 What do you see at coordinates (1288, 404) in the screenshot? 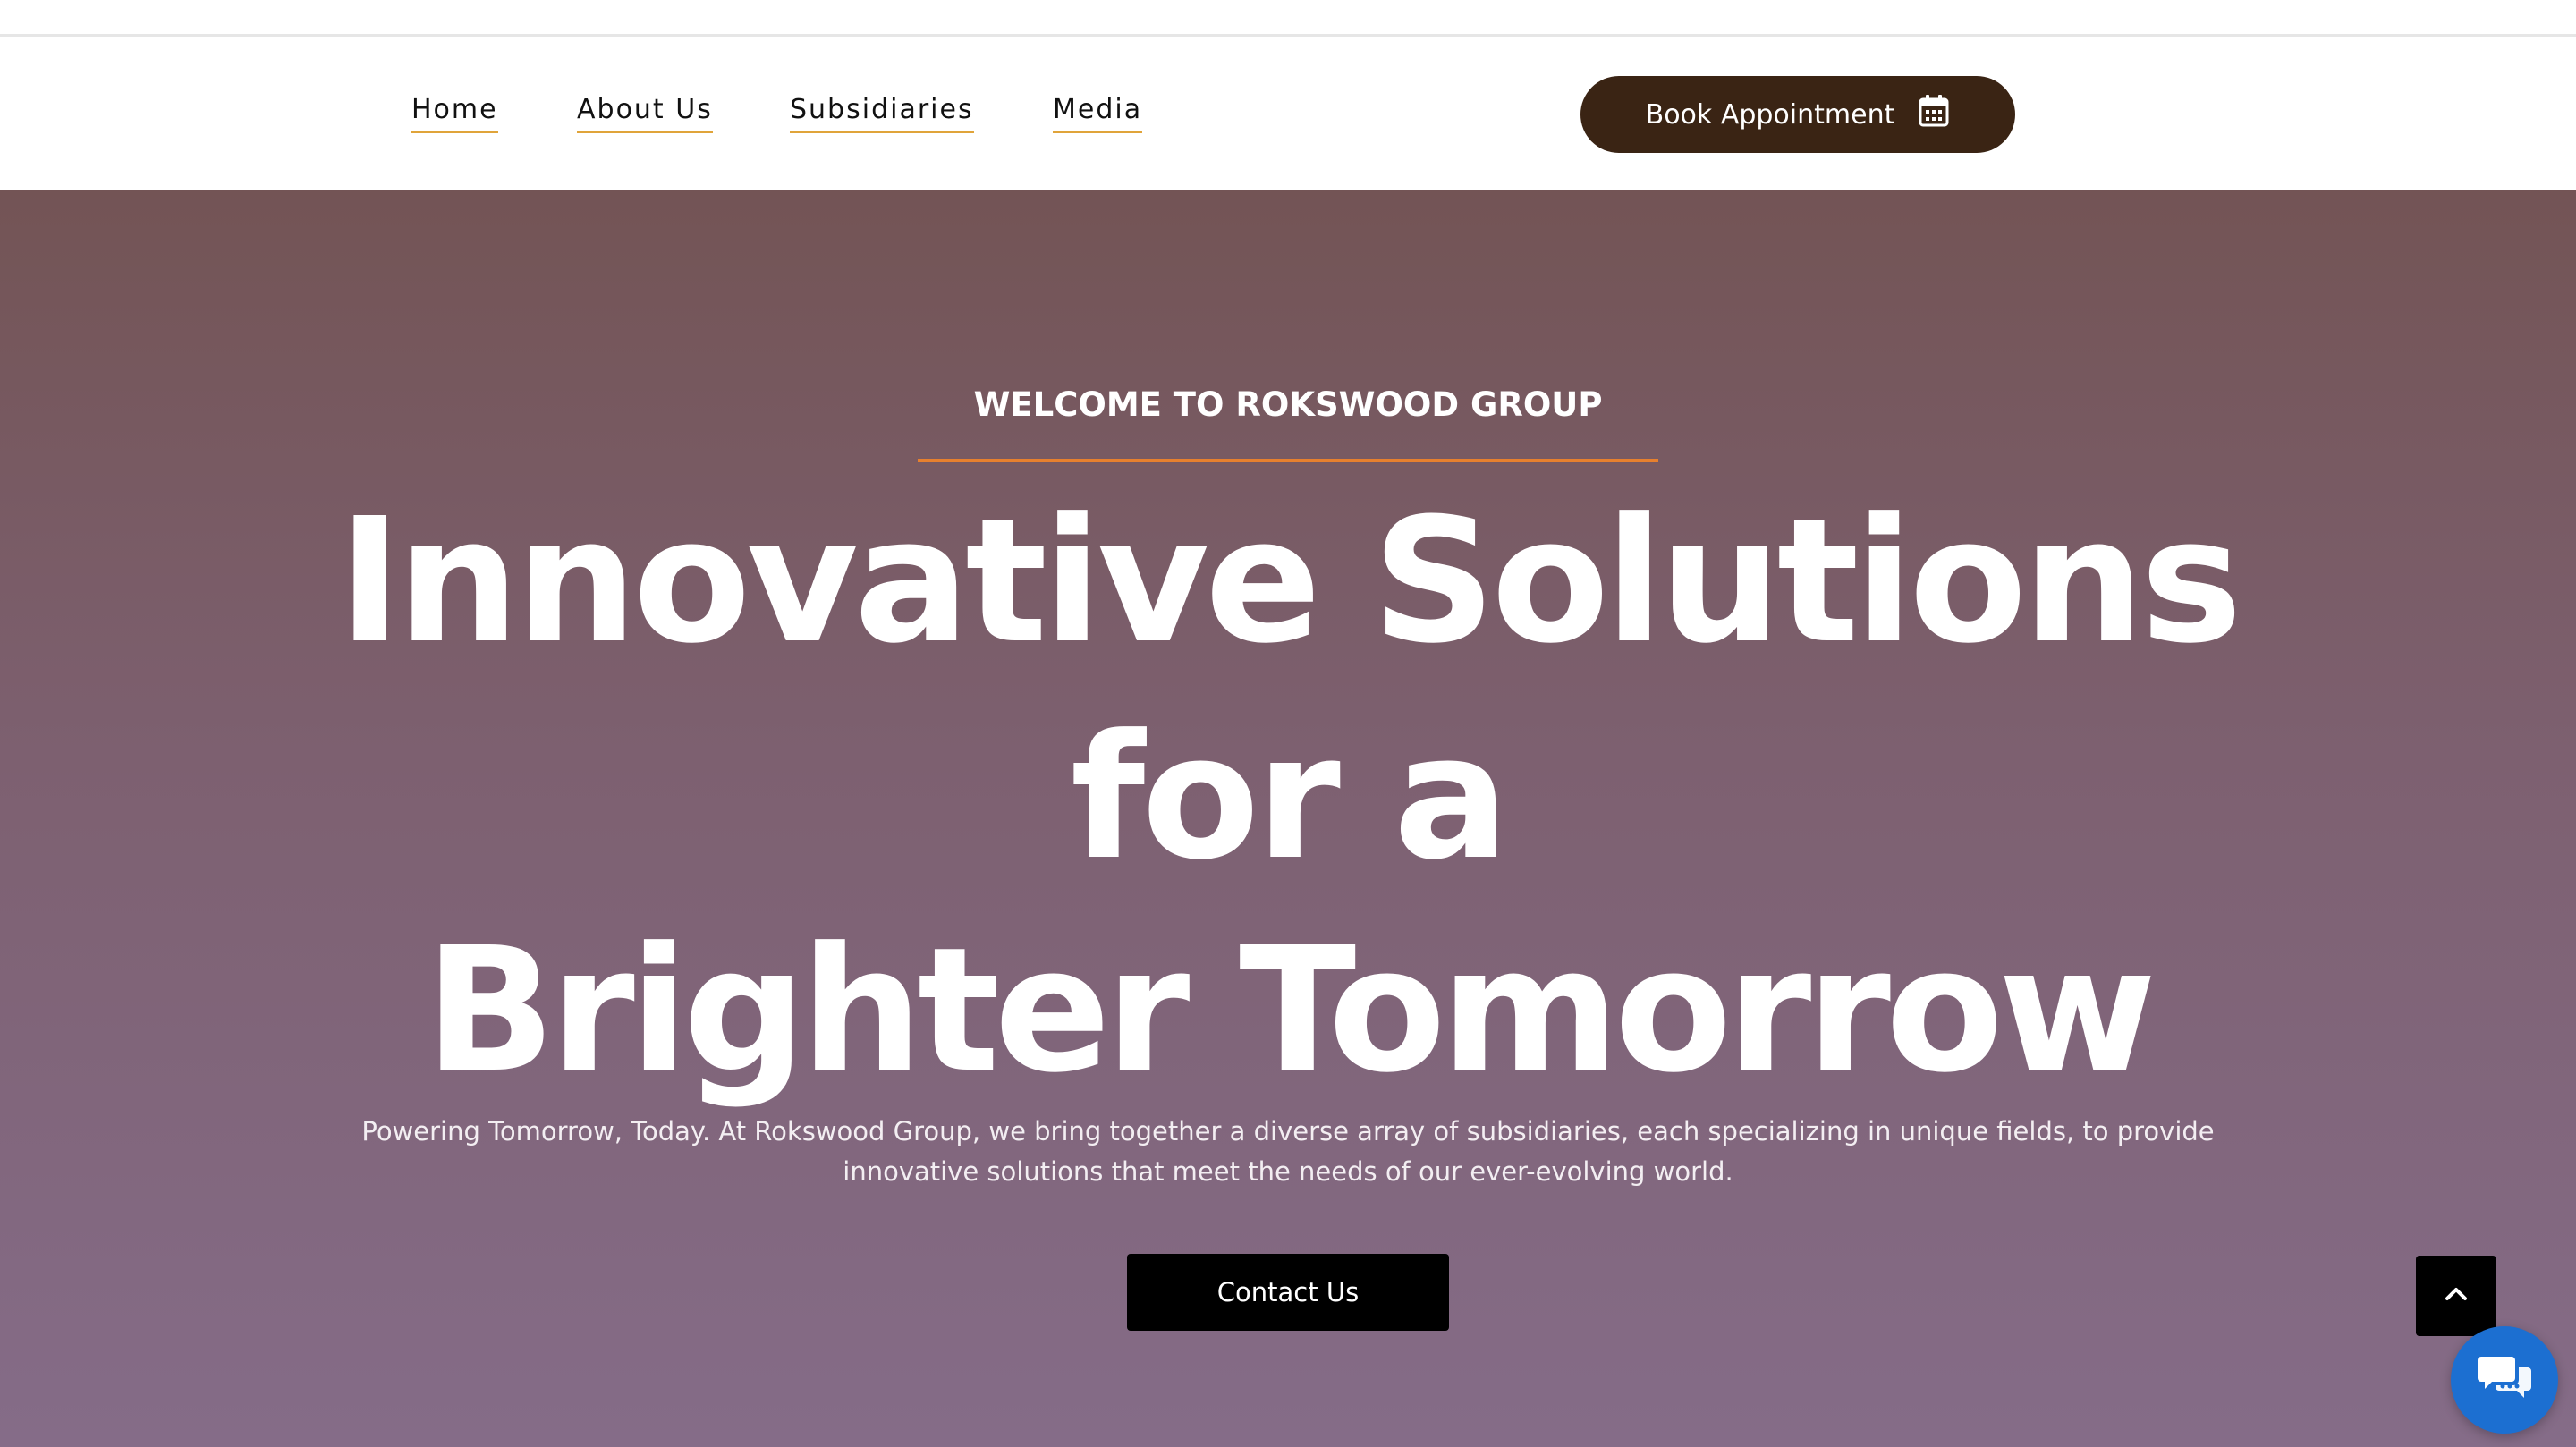
I see `hero-eyebrow: WELCOME TO ROKSWOOD GROUP` at bounding box center [1288, 404].